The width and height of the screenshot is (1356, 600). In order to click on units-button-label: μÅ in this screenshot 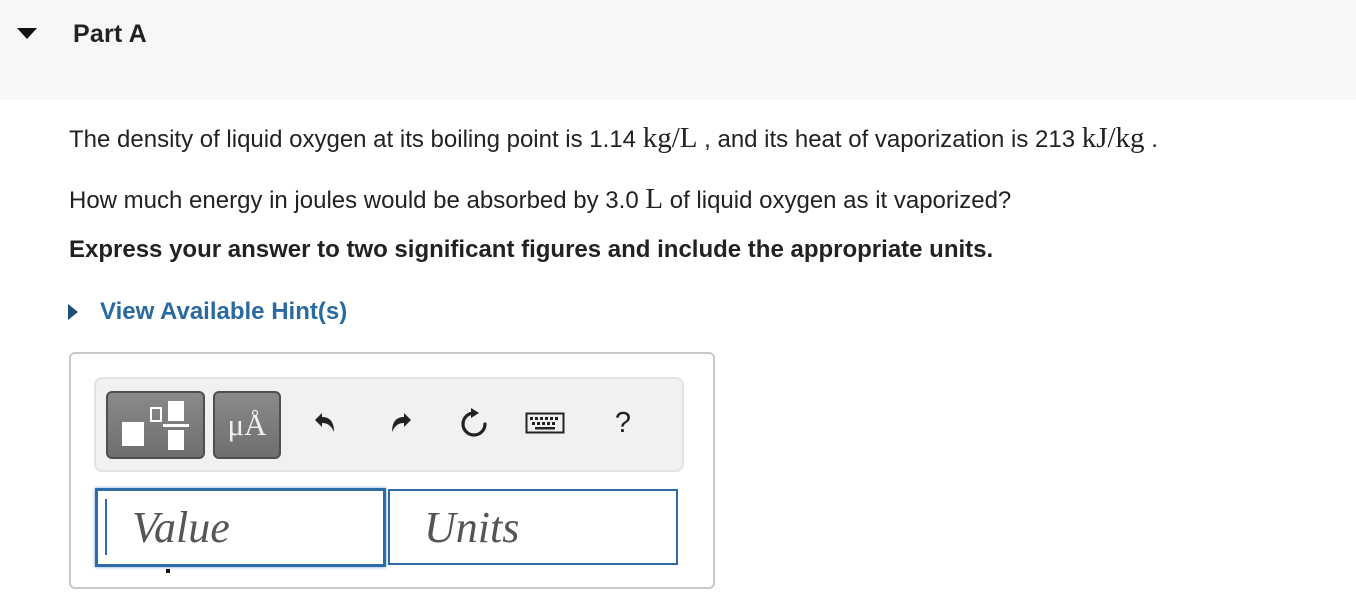, I will do `click(247, 424)`.